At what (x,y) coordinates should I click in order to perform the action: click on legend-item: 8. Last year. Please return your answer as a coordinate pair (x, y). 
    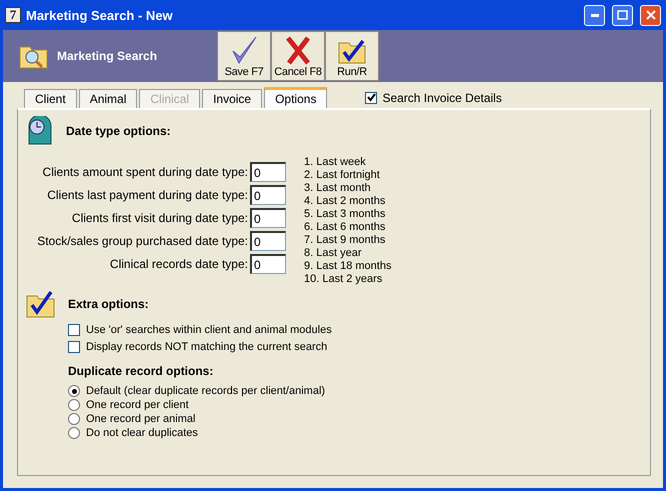
    Looking at the image, I should click on (333, 253).